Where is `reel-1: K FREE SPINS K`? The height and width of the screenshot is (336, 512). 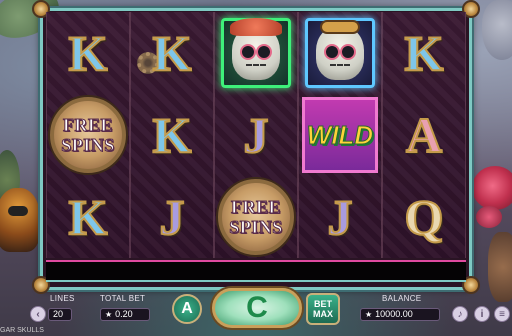
reel-1: K FREE SPINS K is located at coordinates (88, 135).